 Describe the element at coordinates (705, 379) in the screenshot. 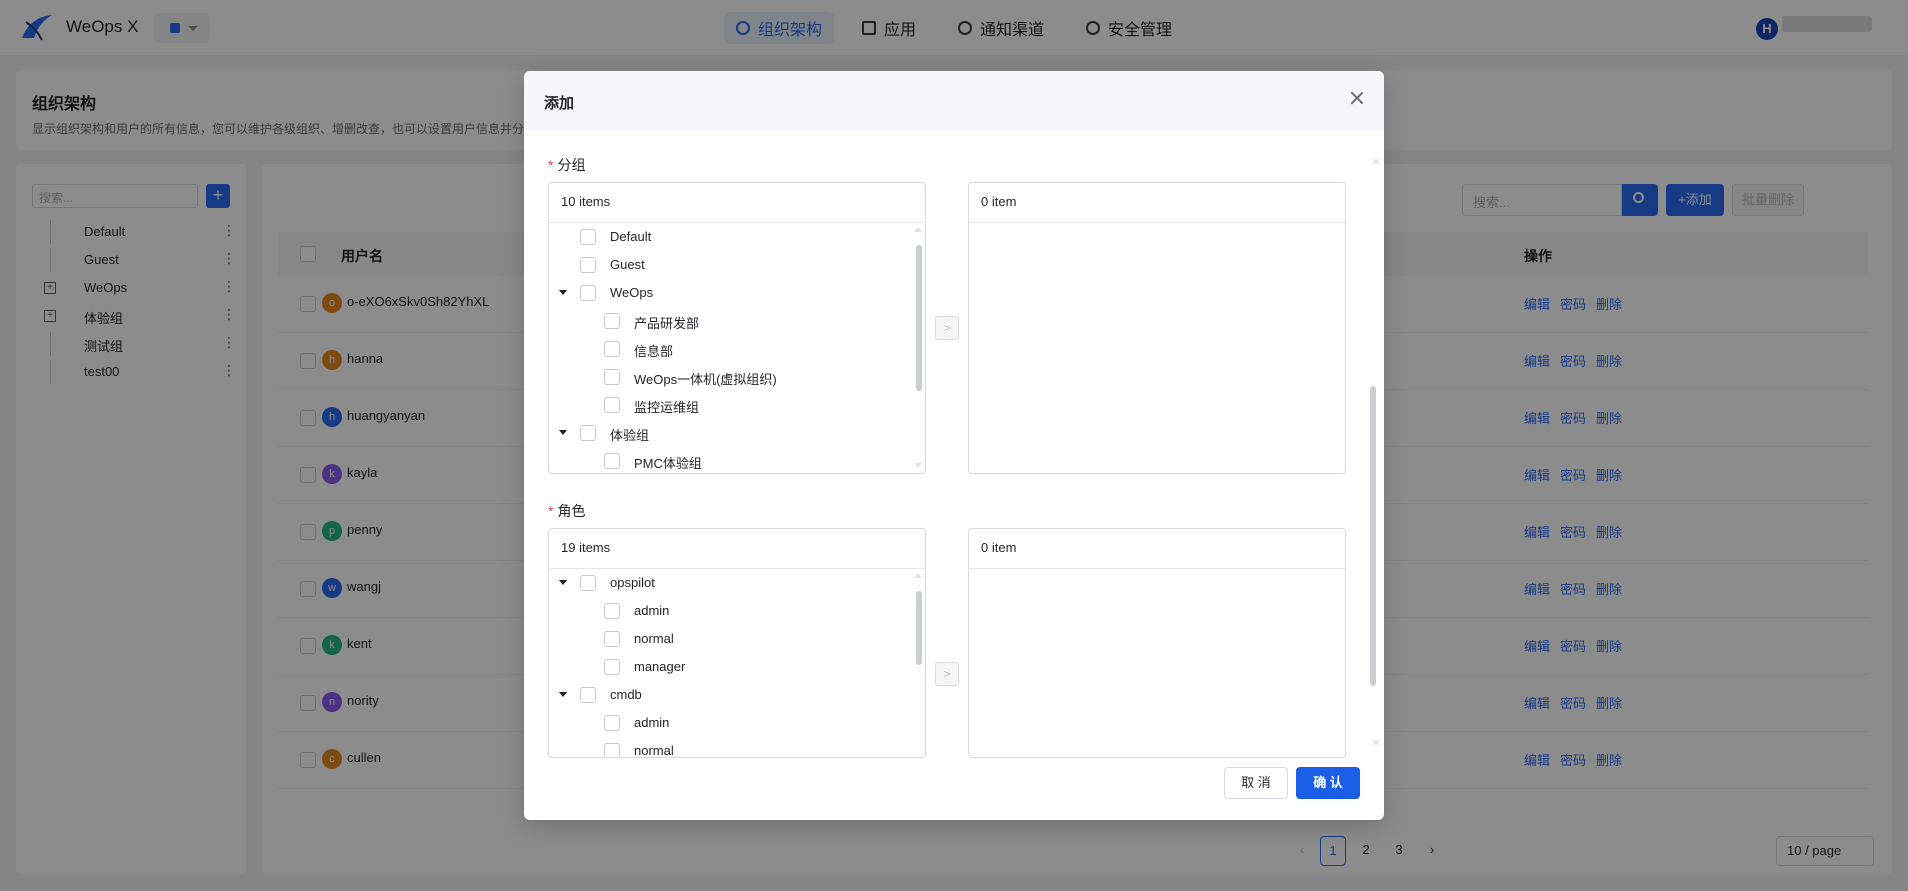

I see `item-label: WeOps一体机(虚拟组织)` at that location.